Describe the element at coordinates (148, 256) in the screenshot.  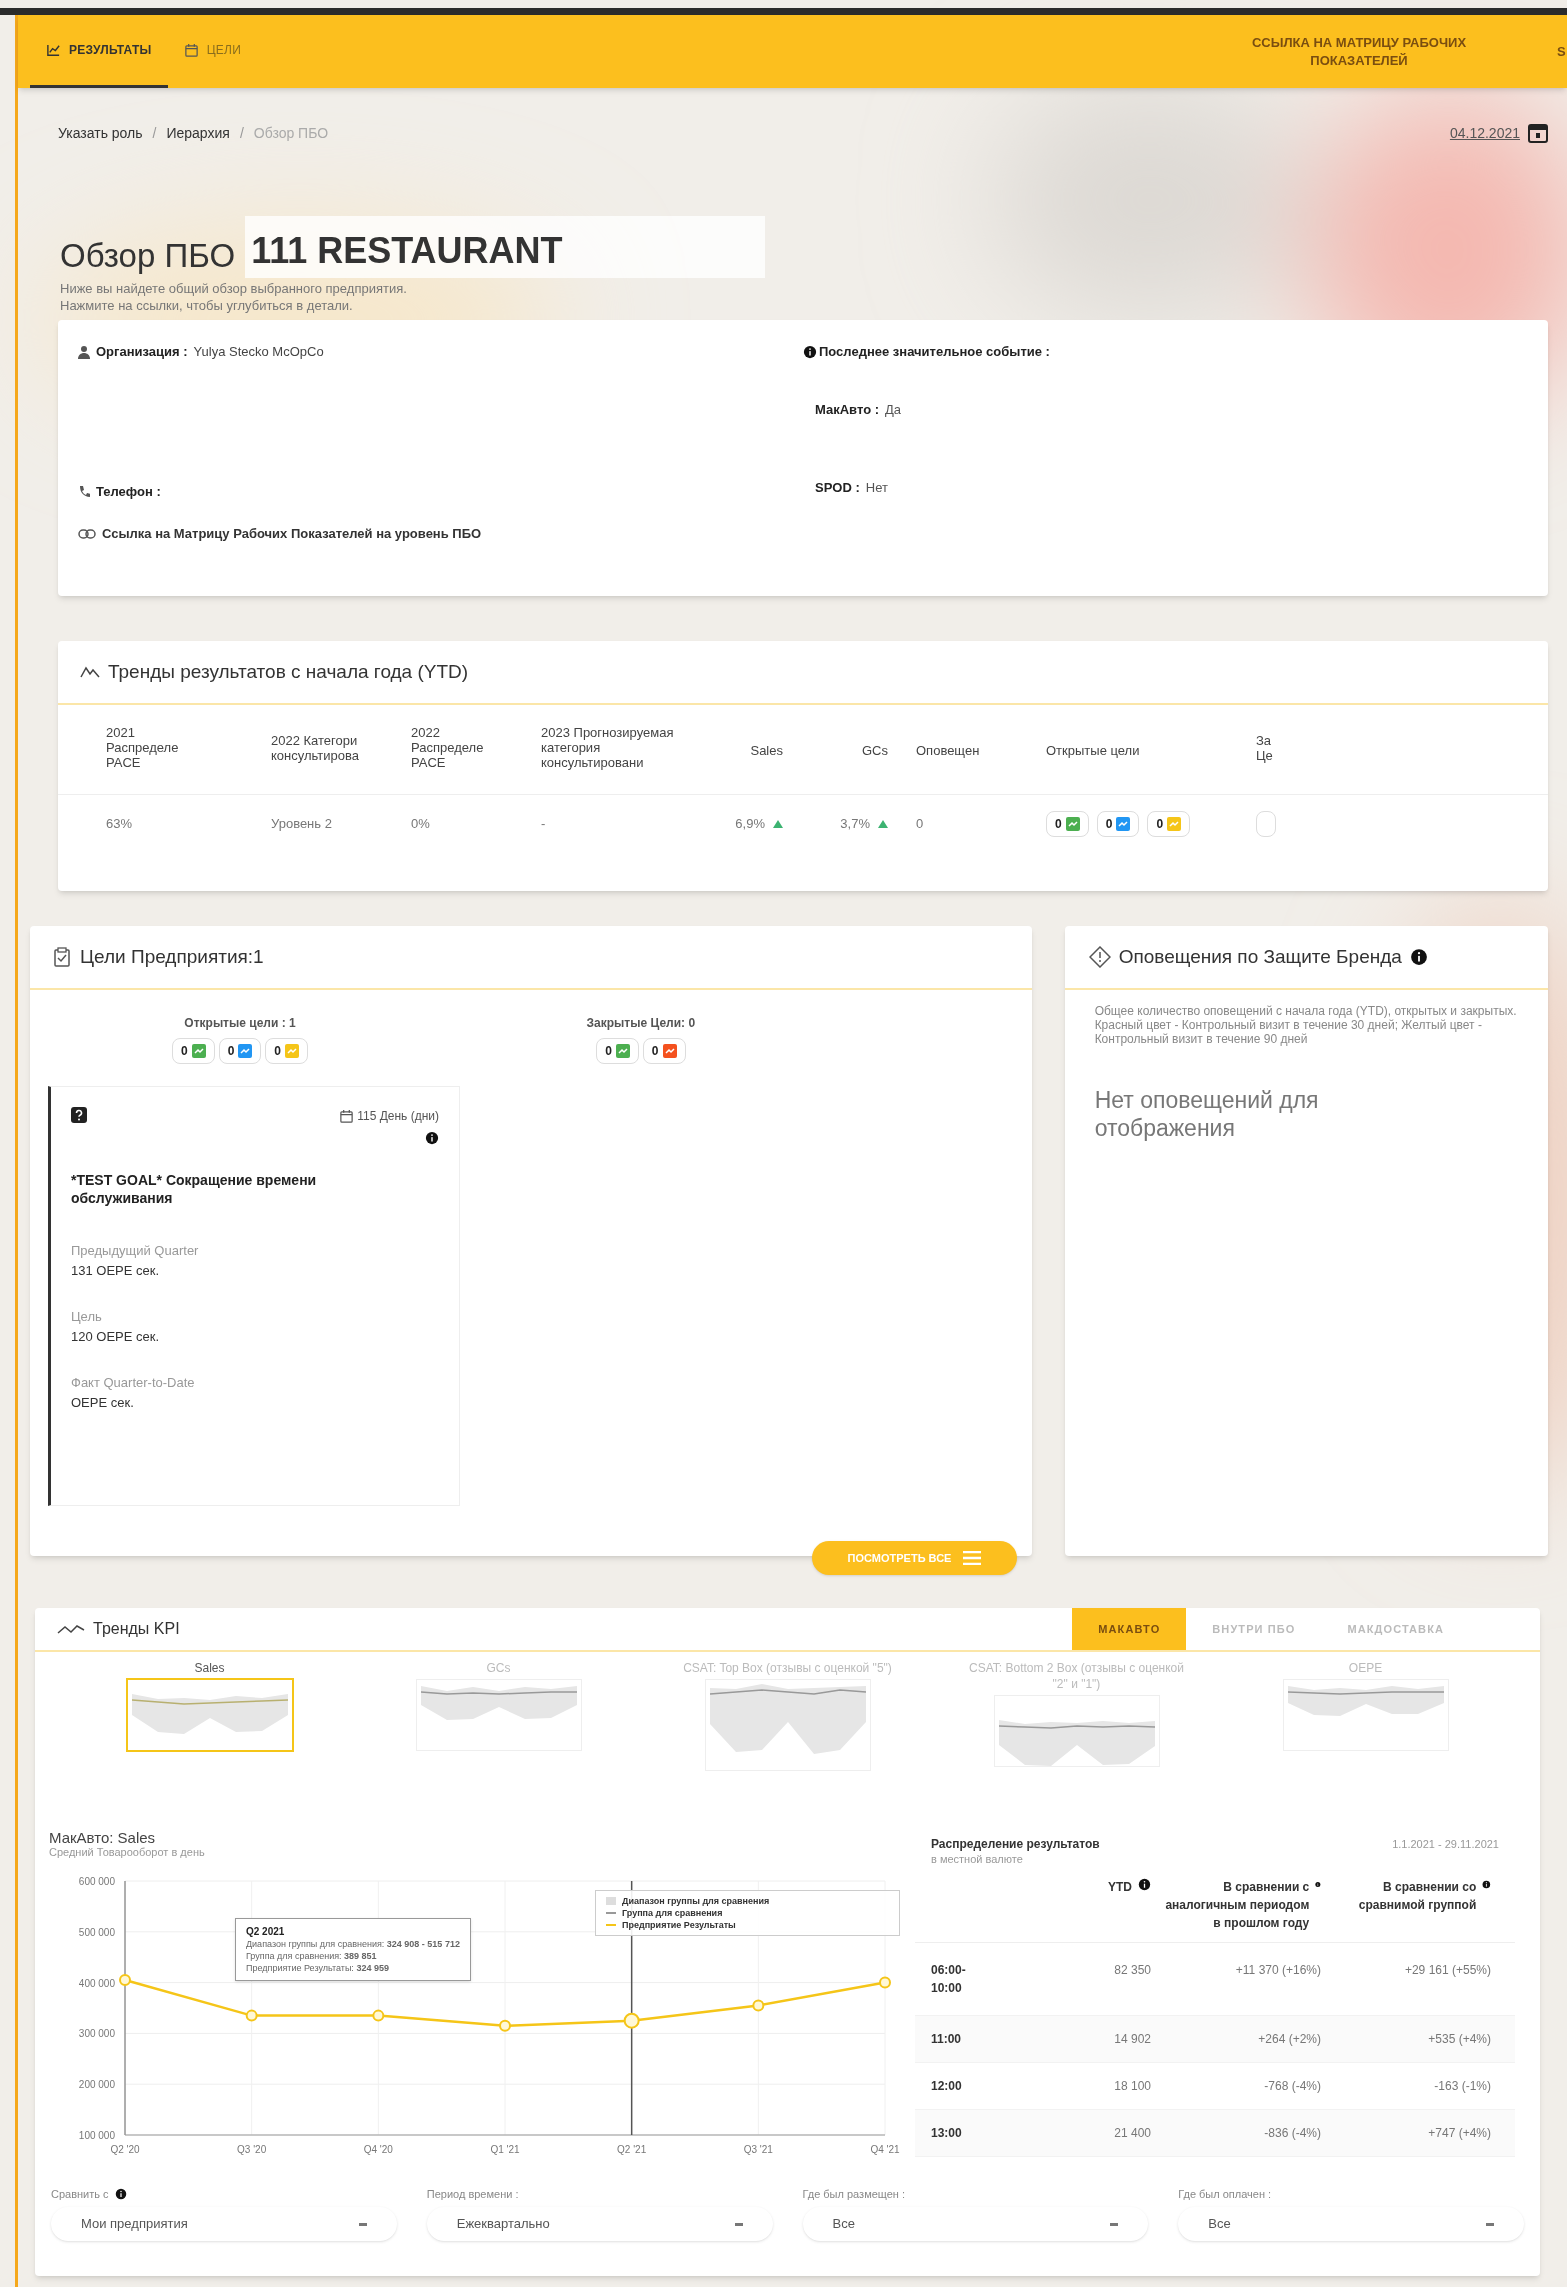
I see `page-title: Обзор ПБО` at that location.